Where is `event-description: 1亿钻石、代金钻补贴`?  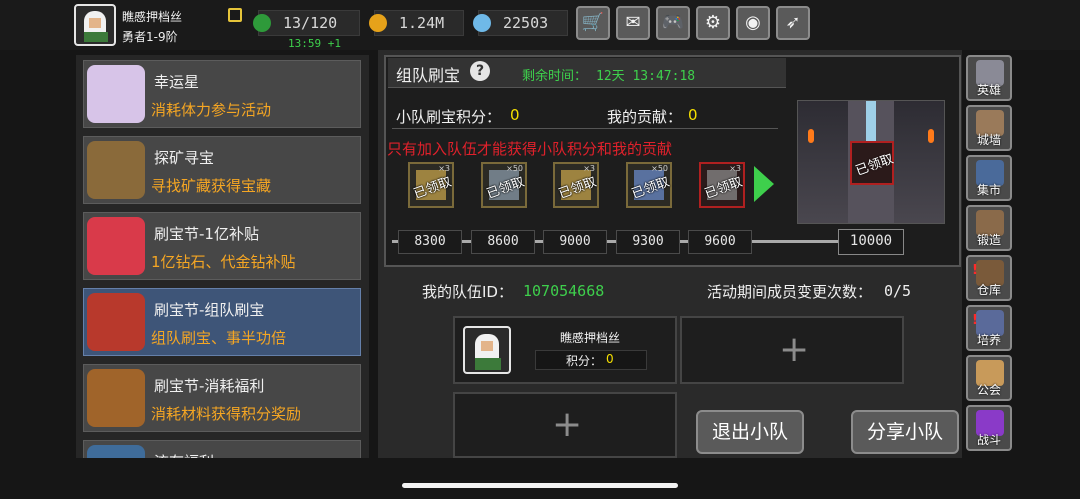
event-description: 1亿钻石、代金钻补贴 is located at coordinates (223, 262).